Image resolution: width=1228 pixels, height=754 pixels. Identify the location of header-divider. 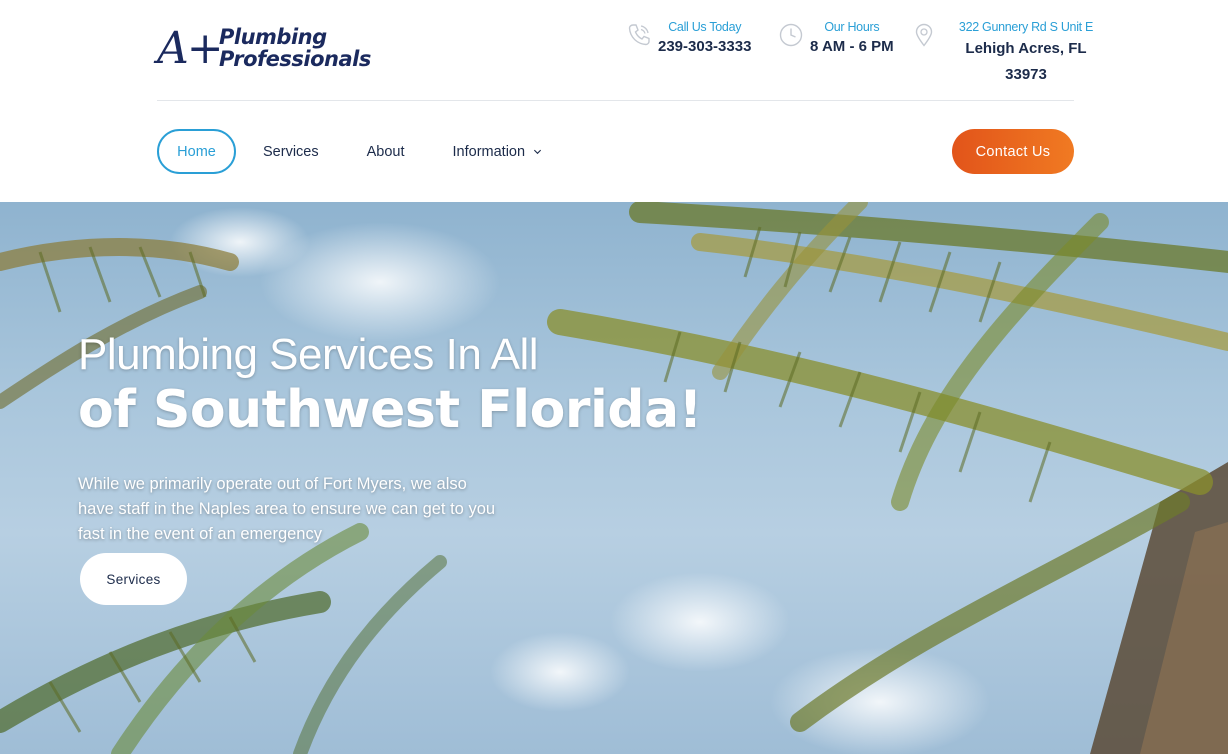
(615, 100).